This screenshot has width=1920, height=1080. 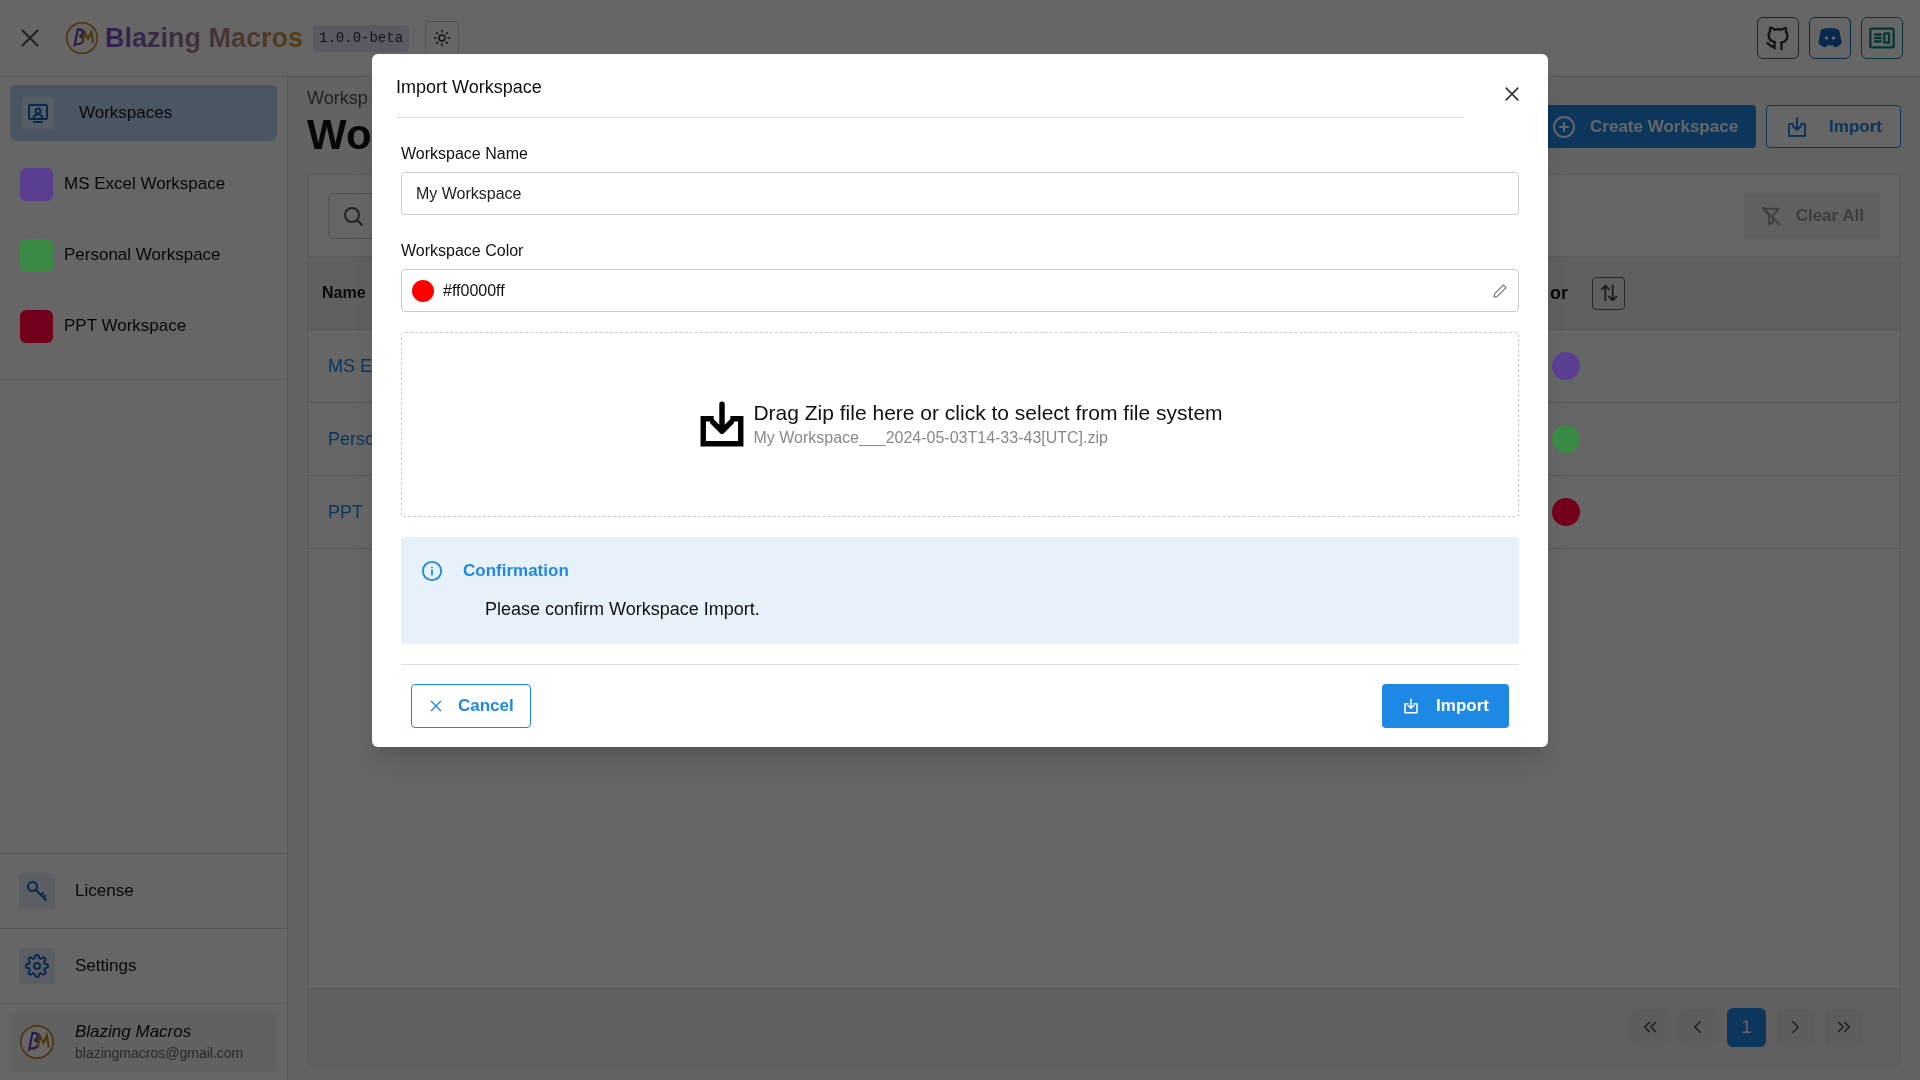 I want to click on field-label: Workspace Name, so click(x=465, y=154).